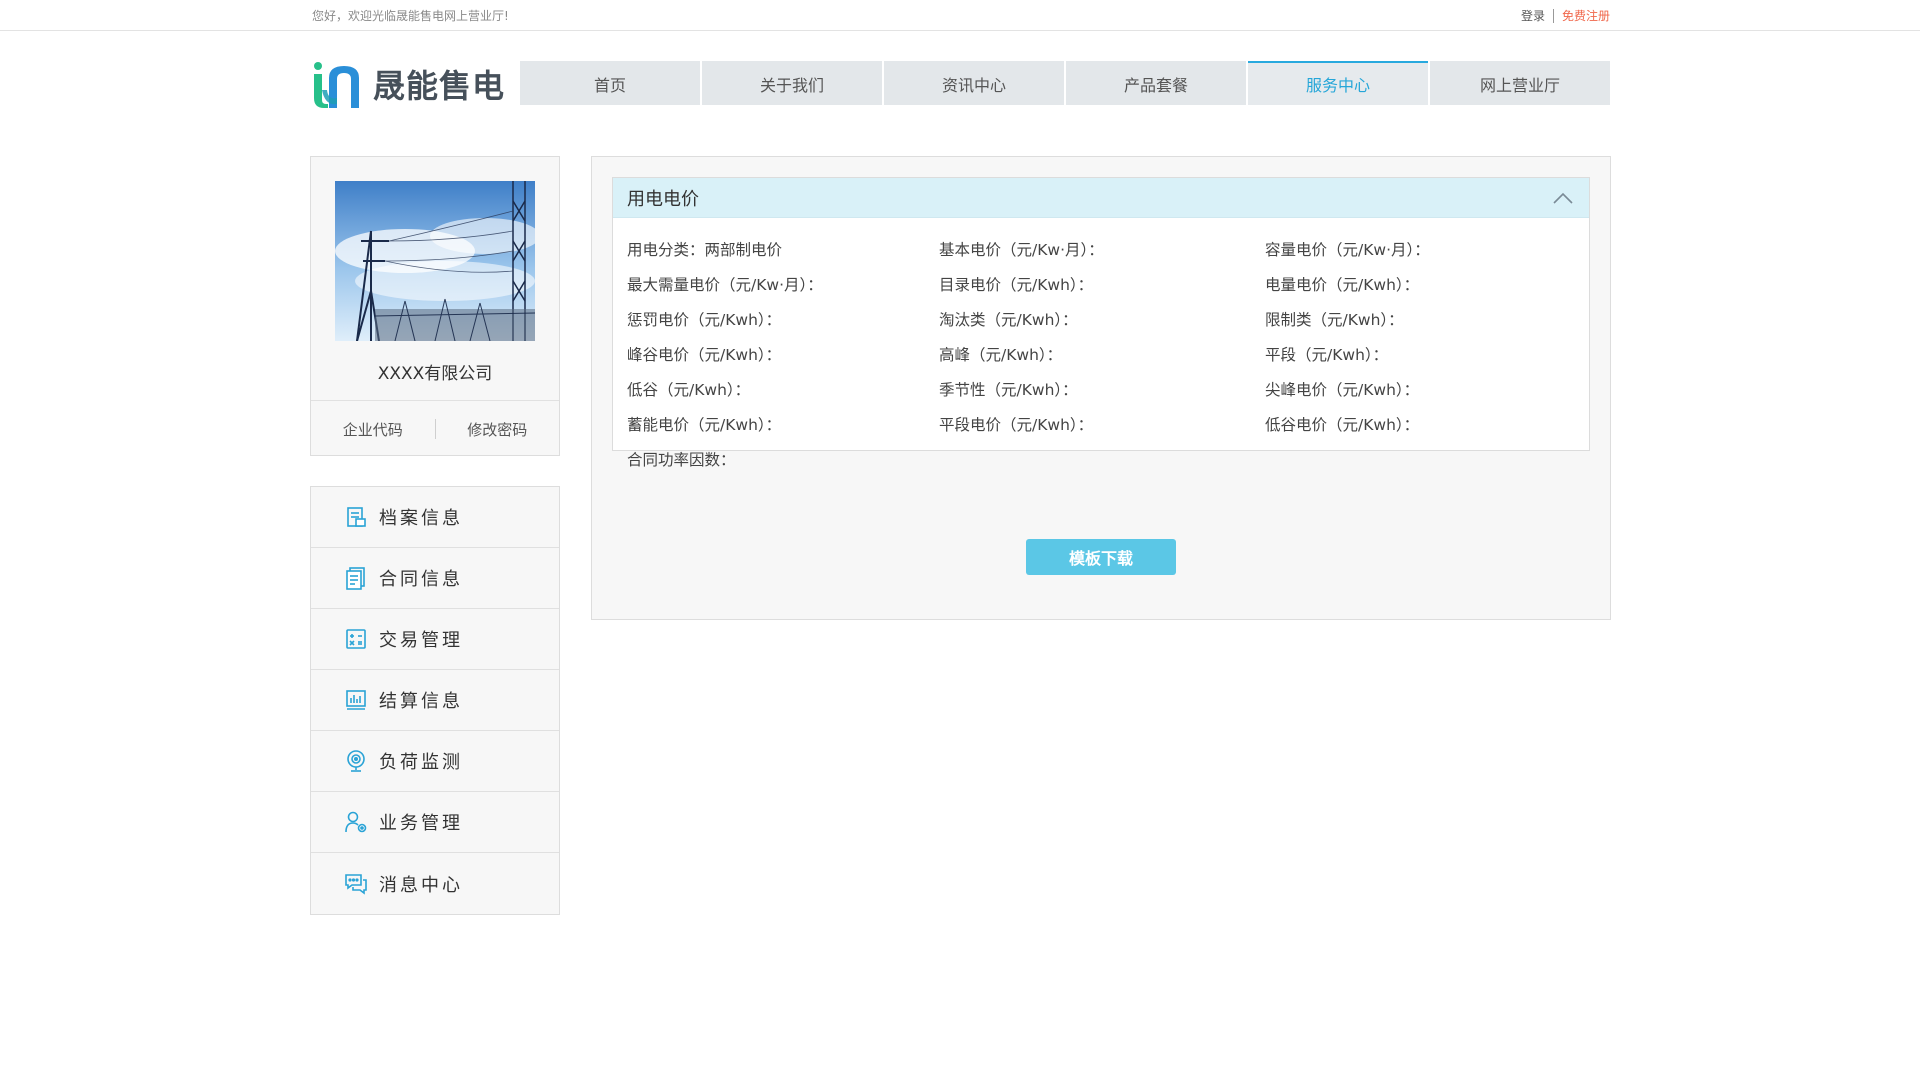 The height and width of the screenshot is (1080, 1920). I want to click on power-tower-image, so click(435, 261).